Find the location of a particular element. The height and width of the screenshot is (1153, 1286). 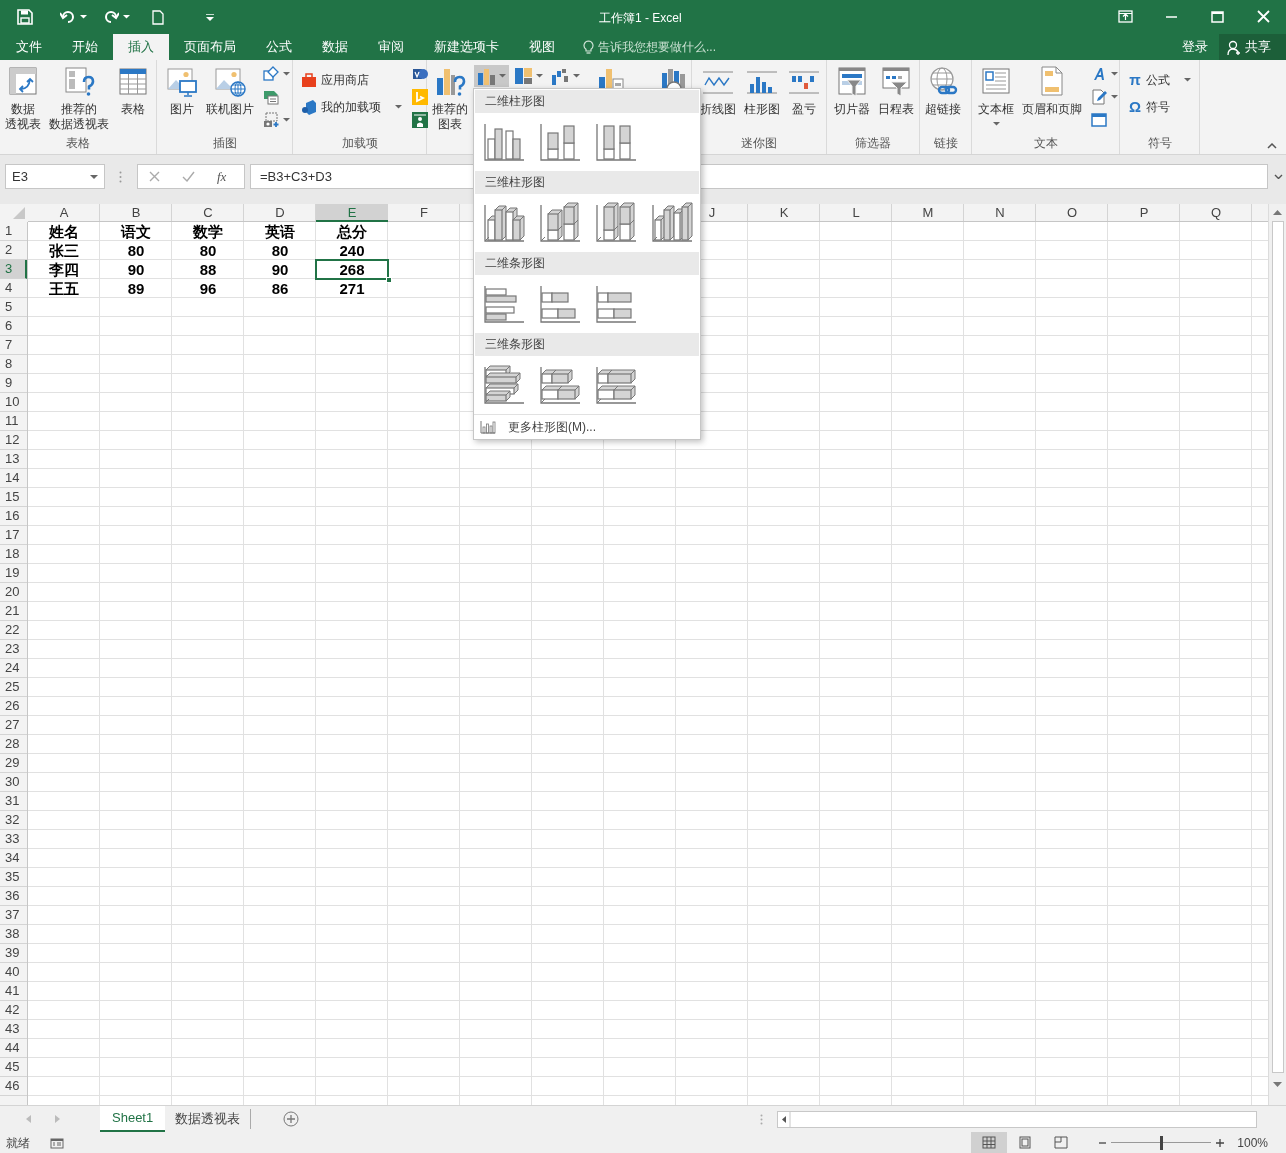

row-header: 17 is located at coordinates (13, 535).